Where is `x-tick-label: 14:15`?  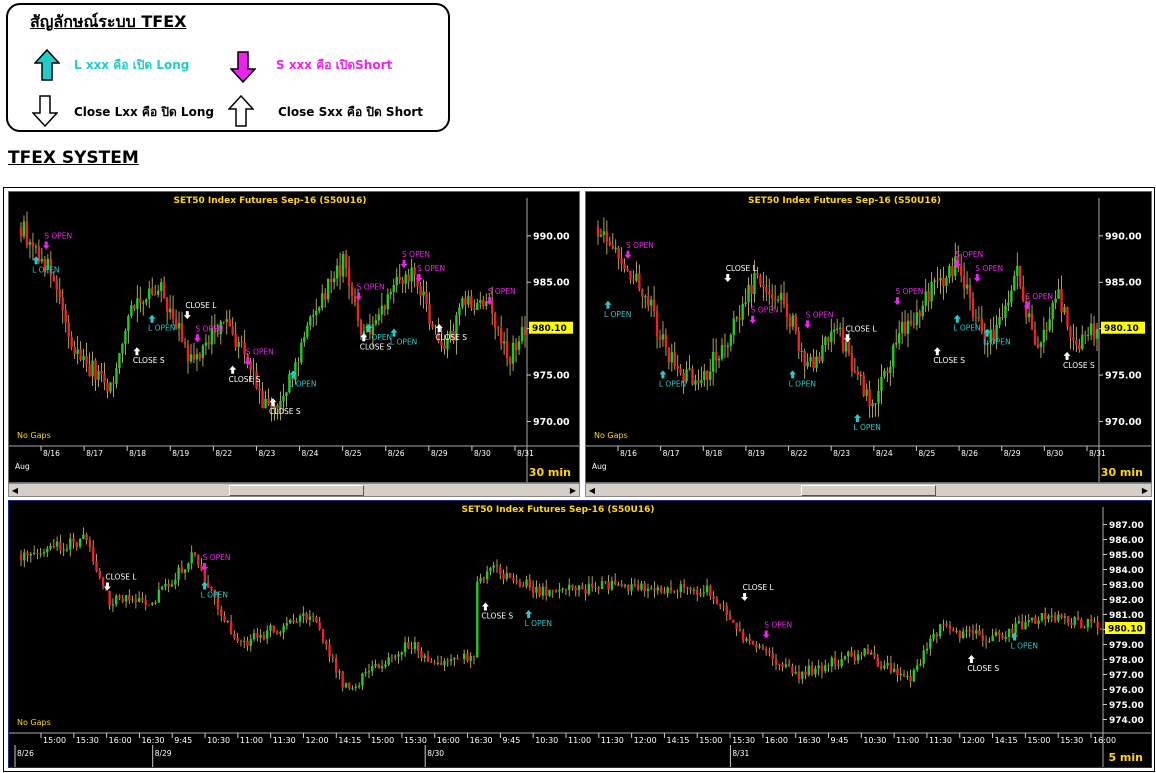 x-tick-label: 14:15 is located at coordinates (1006, 740).